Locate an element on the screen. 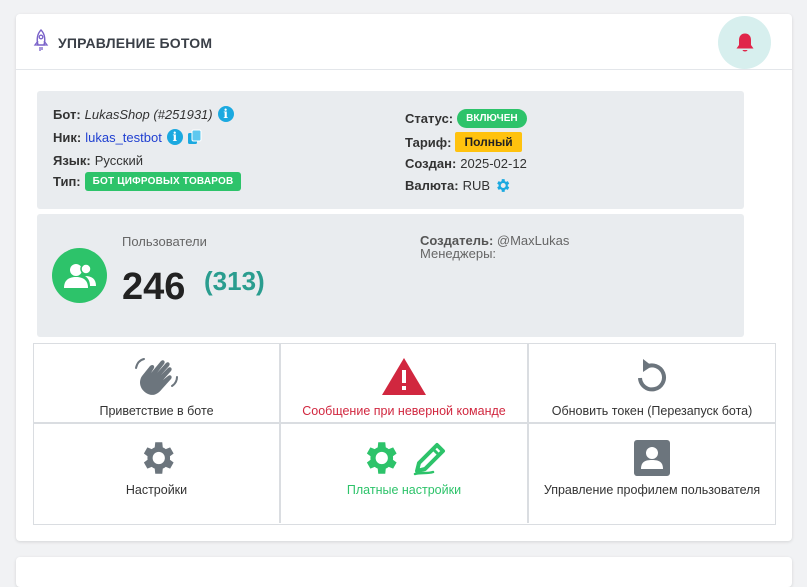 This screenshot has height=587, width=807. action-label: Управление профилем пользователя is located at coordinates (652, 490).